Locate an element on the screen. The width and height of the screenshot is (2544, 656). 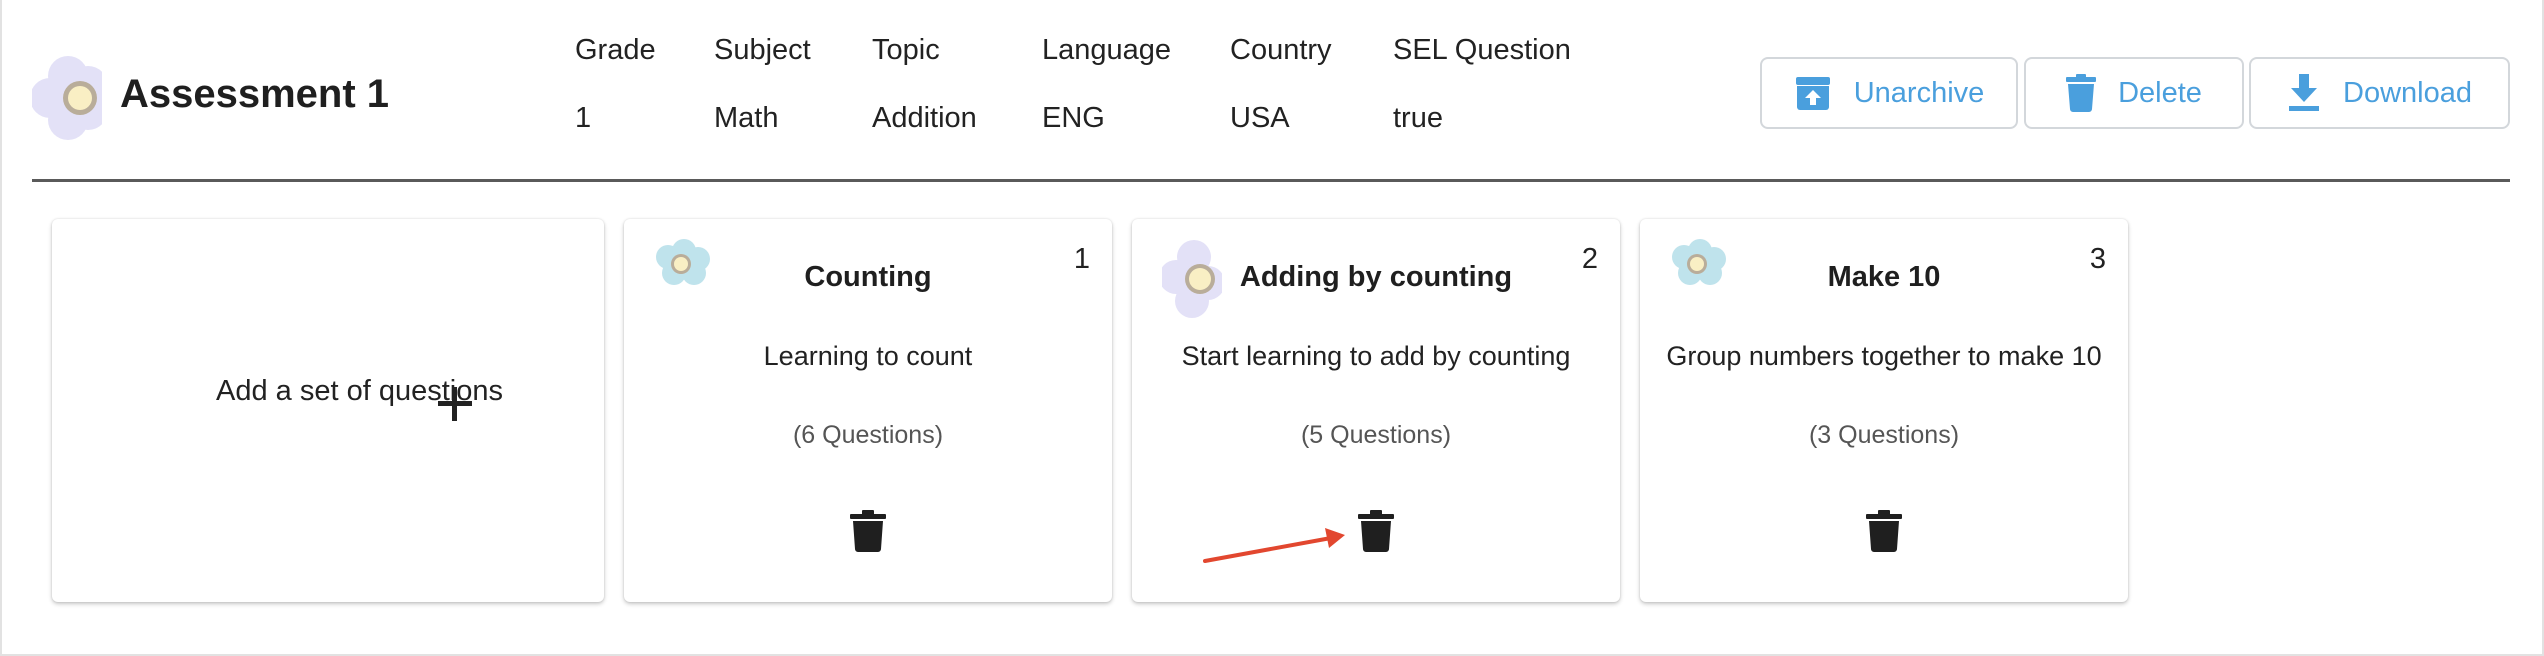
meta-sel-question: SEL Question true is located at coordinates (1482, 84).